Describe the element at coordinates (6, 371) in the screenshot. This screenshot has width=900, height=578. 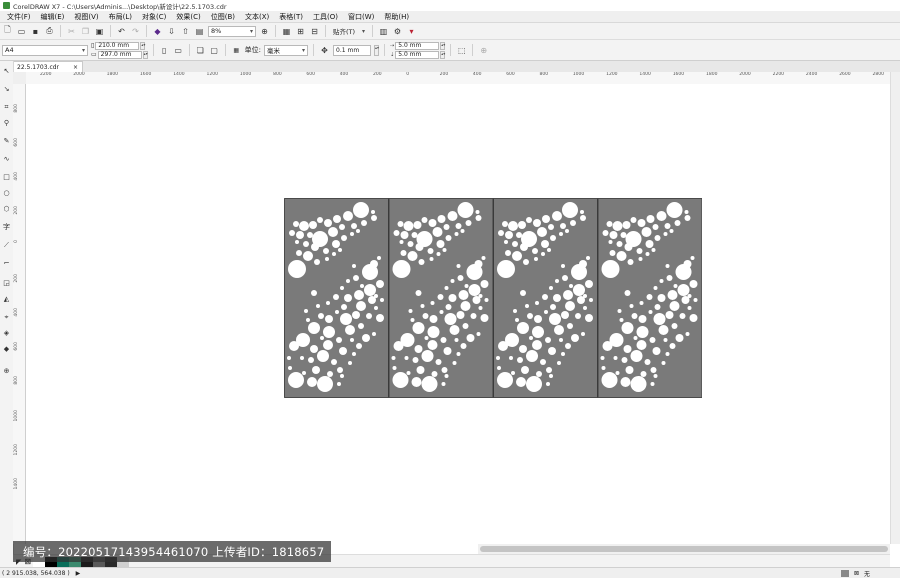
I see `add-tool-icon: ⊕` at that location.